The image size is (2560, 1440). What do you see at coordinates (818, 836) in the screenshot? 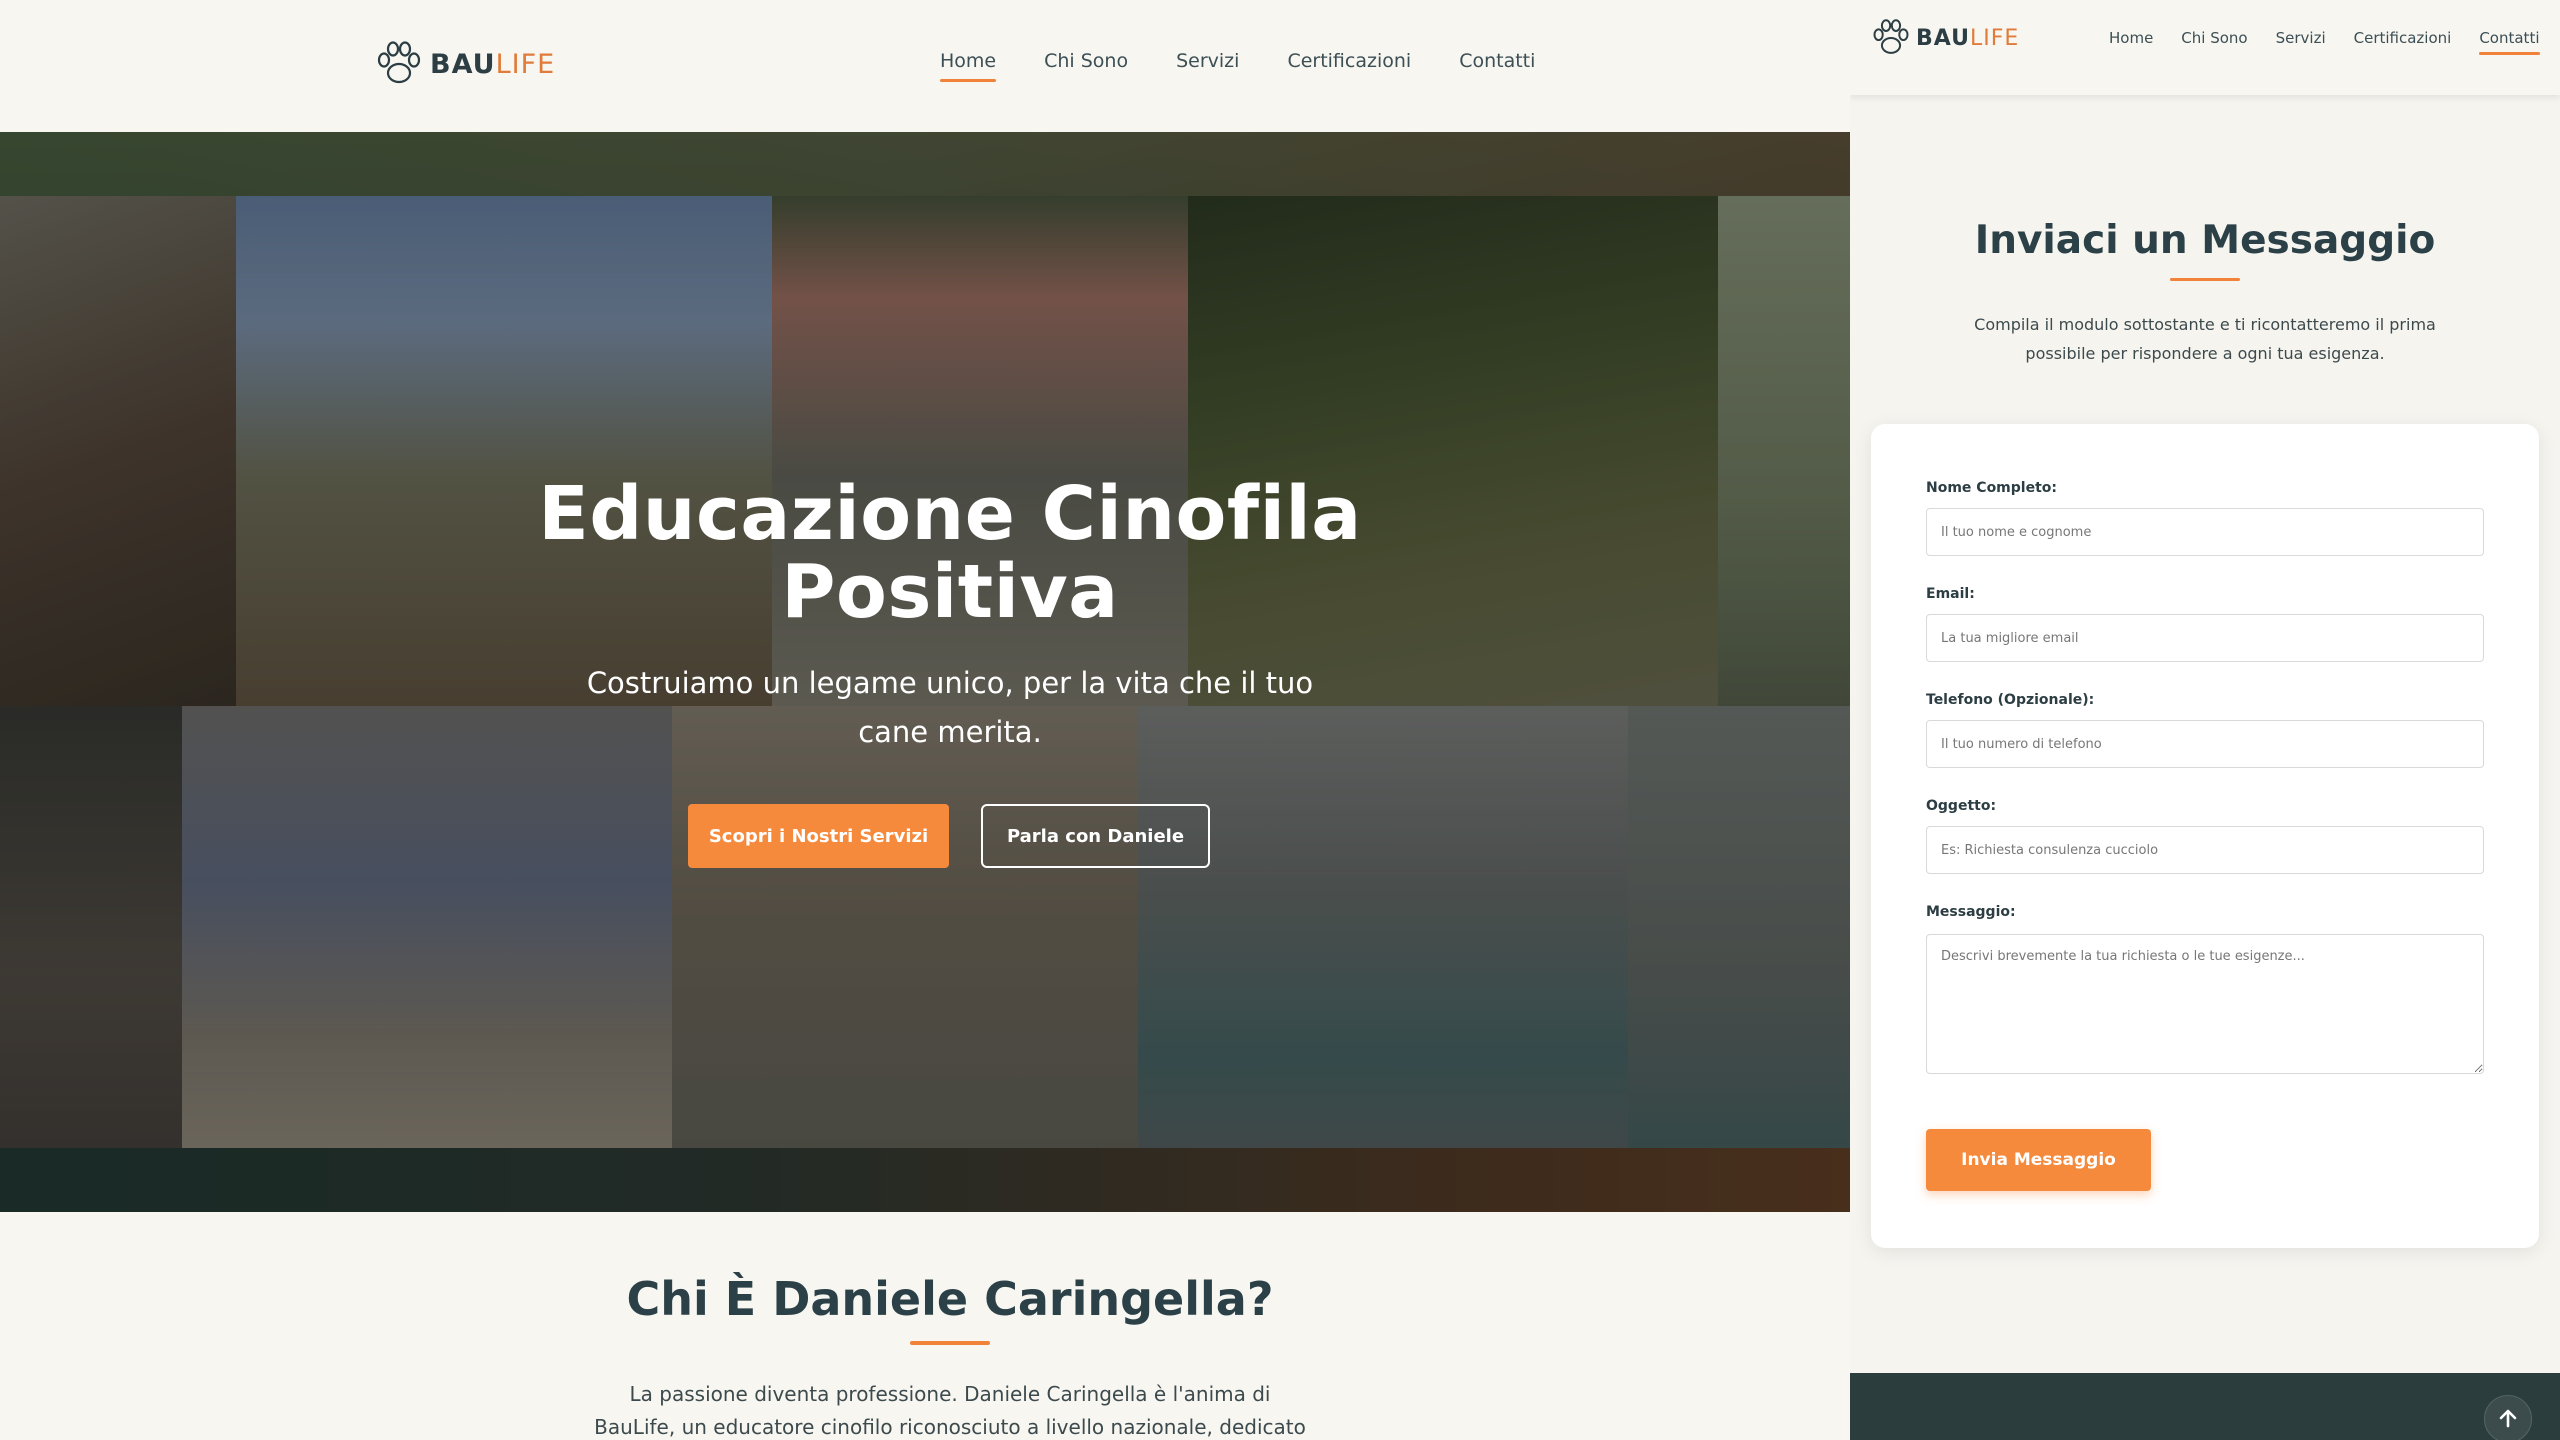
I see `services-button: Scopri i Nostri Servizi` at bounding box center [818, 836].